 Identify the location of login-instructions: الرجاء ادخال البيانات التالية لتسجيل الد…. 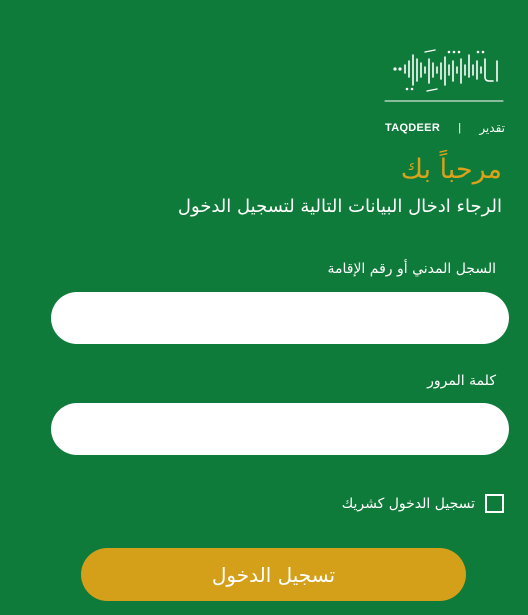
(339, 206).